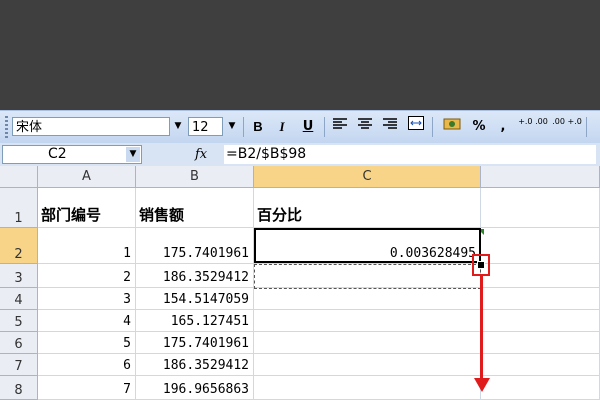 The image size is (600, 400). I want to click on row-header-5: 5, so click(19, 321).